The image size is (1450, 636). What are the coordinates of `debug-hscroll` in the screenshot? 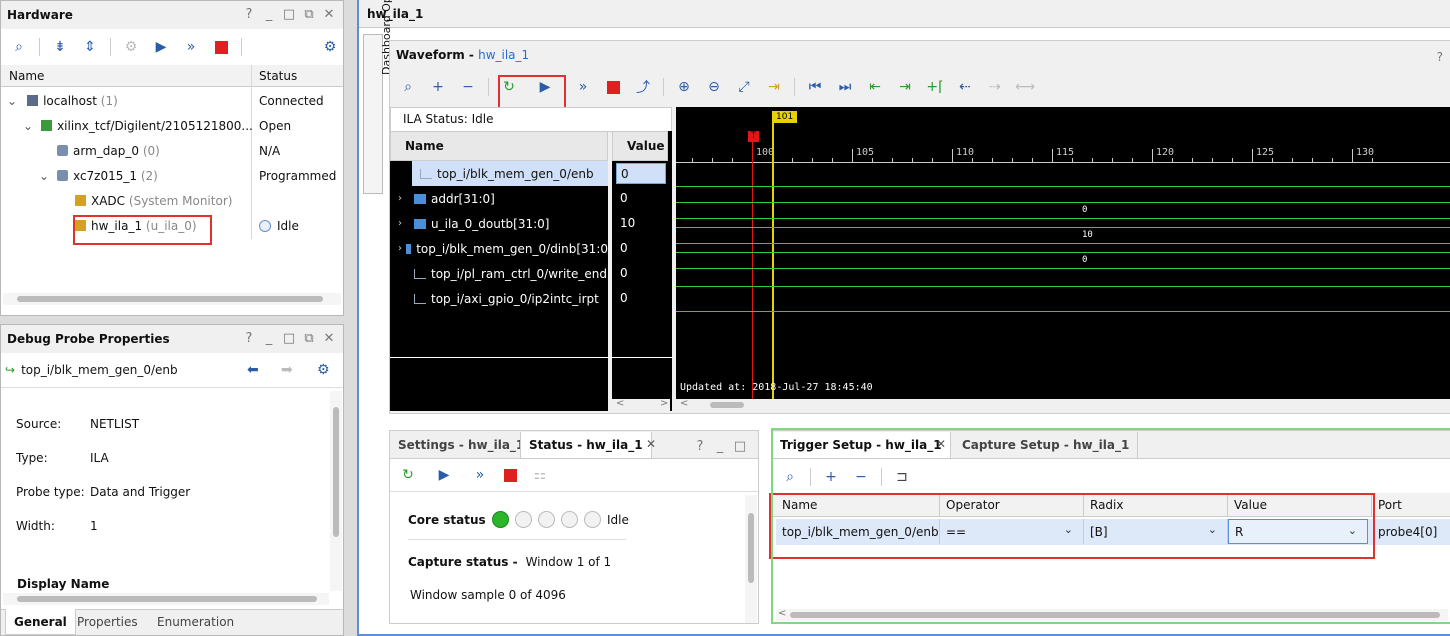 It's located at (166, 599).